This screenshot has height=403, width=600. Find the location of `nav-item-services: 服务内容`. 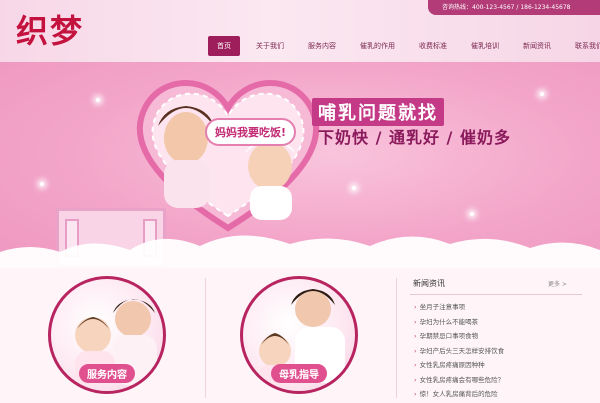

nav-item-services: 服务内容 is located at coordinates (322, 46).